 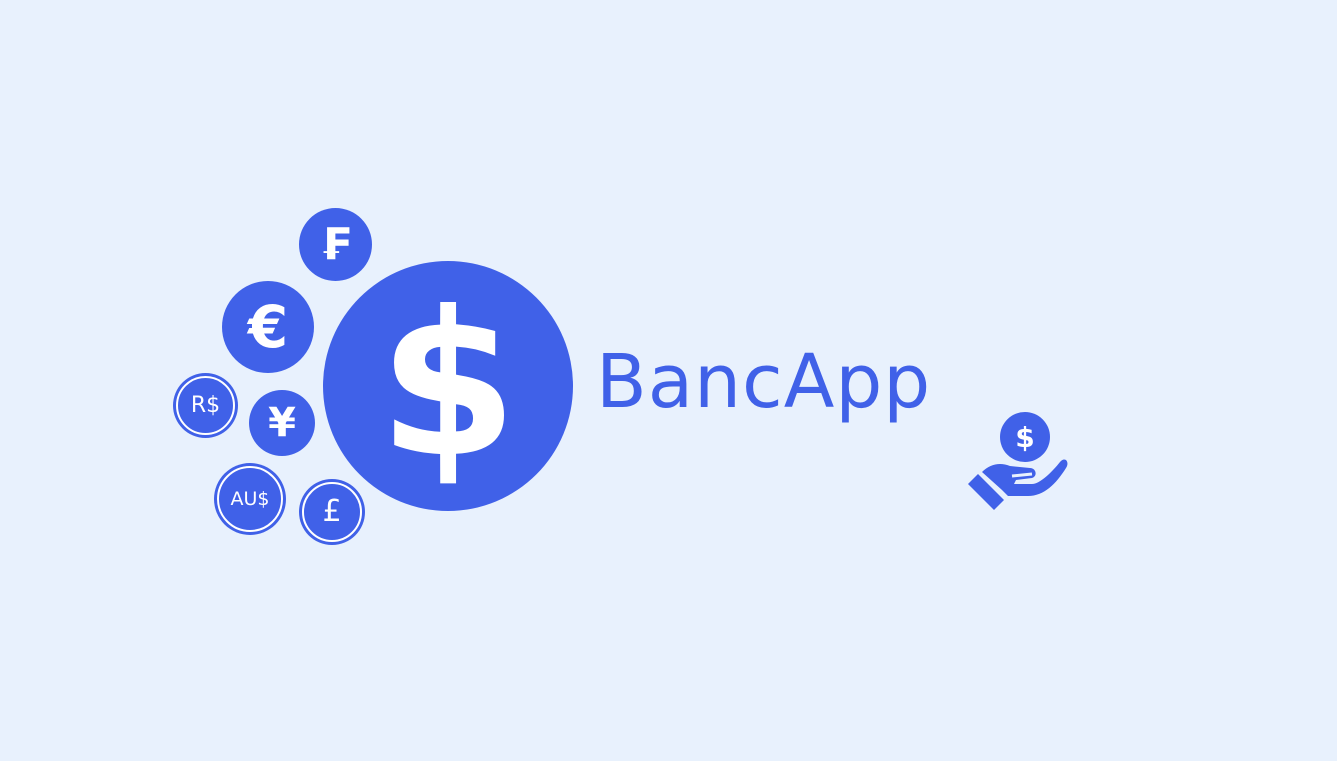 What do you see at coordinates (1024, 437) in the screenshot?
I see `hand-coin-symbol: $` at bounding box center [1024, 437].